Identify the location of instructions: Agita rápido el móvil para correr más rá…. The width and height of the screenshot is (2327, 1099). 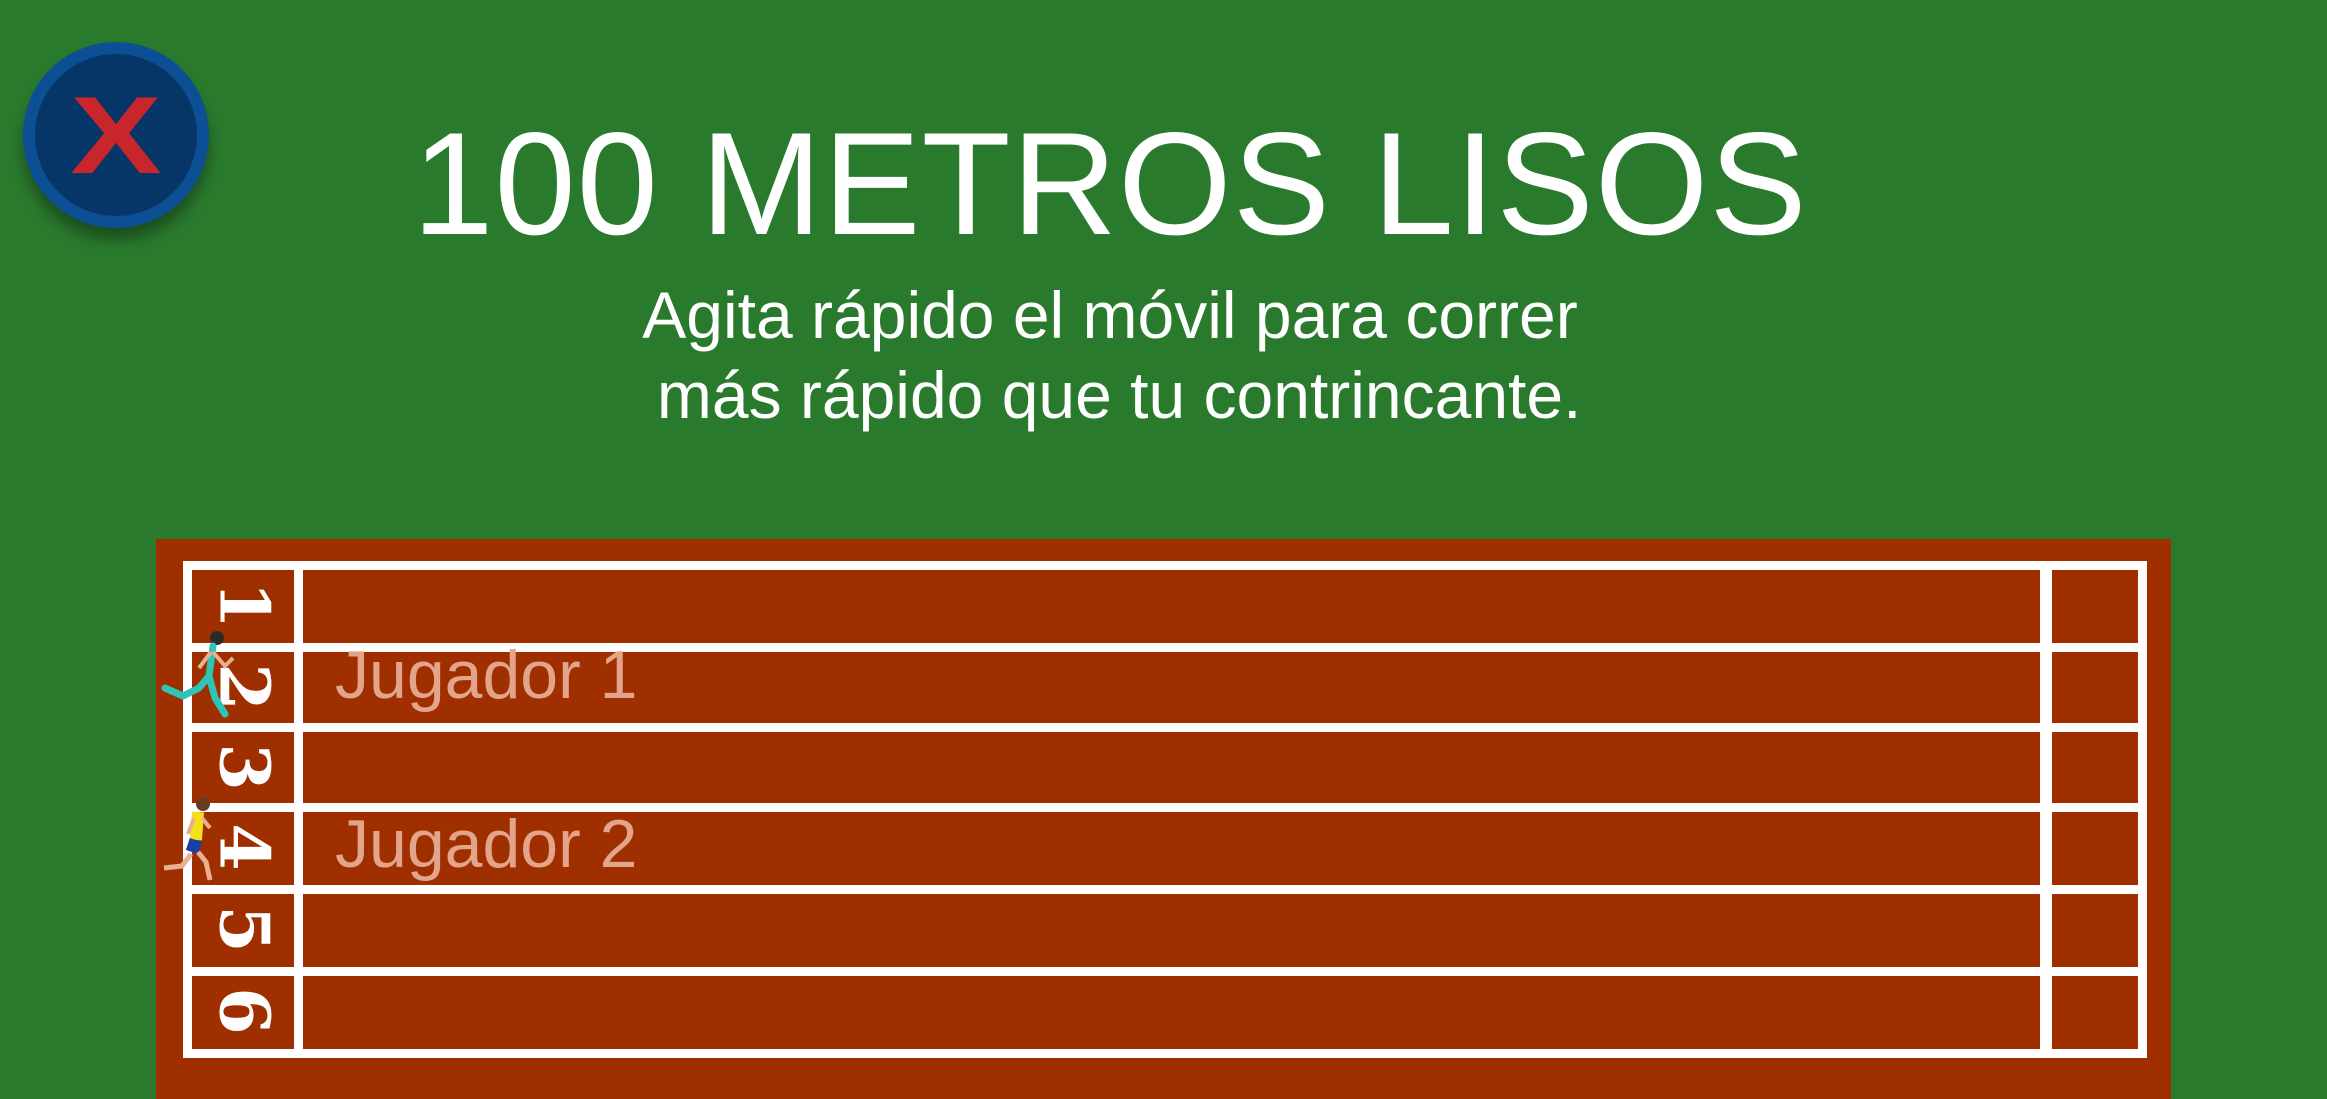
(1110, 355).